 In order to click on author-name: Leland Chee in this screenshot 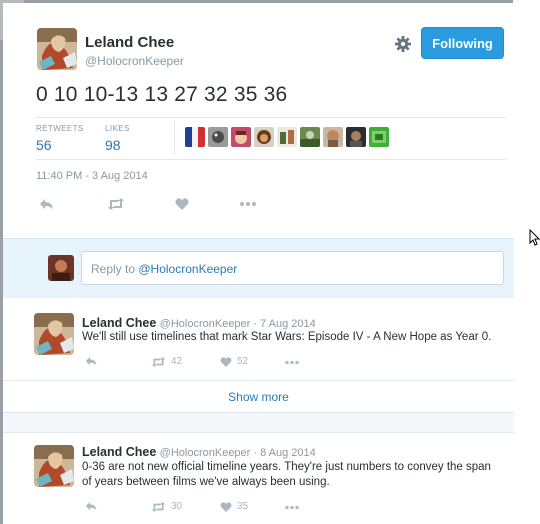, I will do `click(129, 42)`.